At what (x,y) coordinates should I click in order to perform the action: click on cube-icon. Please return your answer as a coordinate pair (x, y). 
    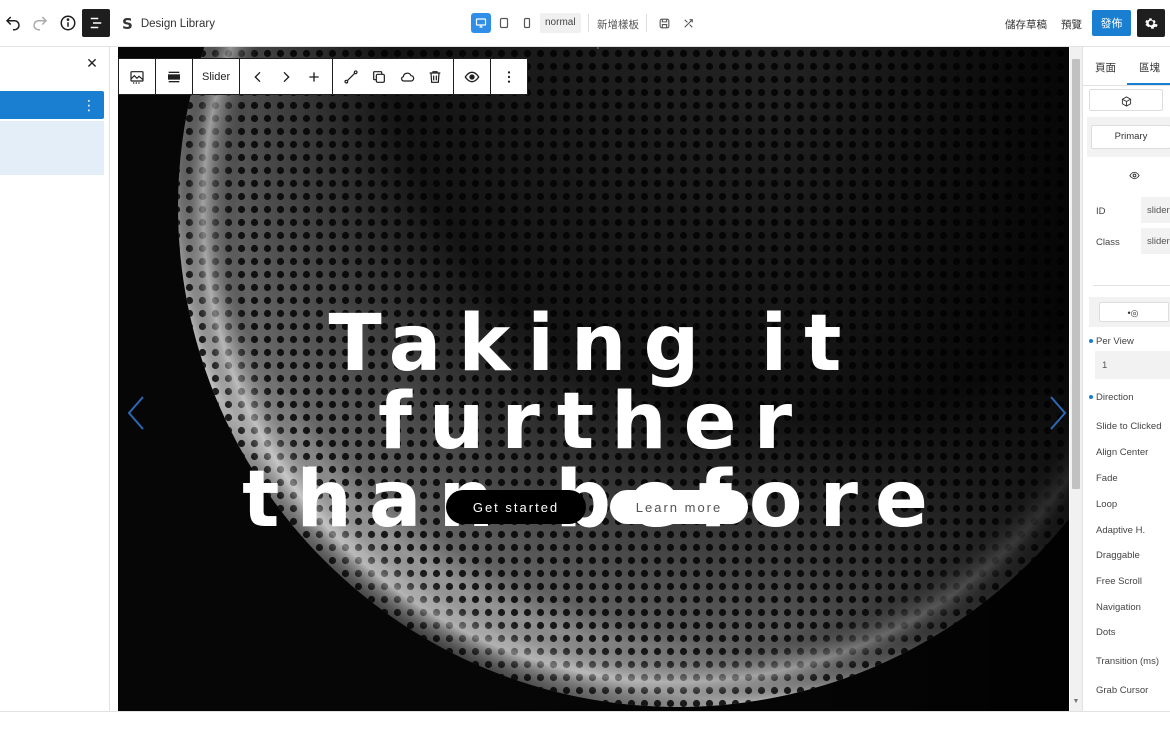
    Looking at the image, I should click on (1126, 101).